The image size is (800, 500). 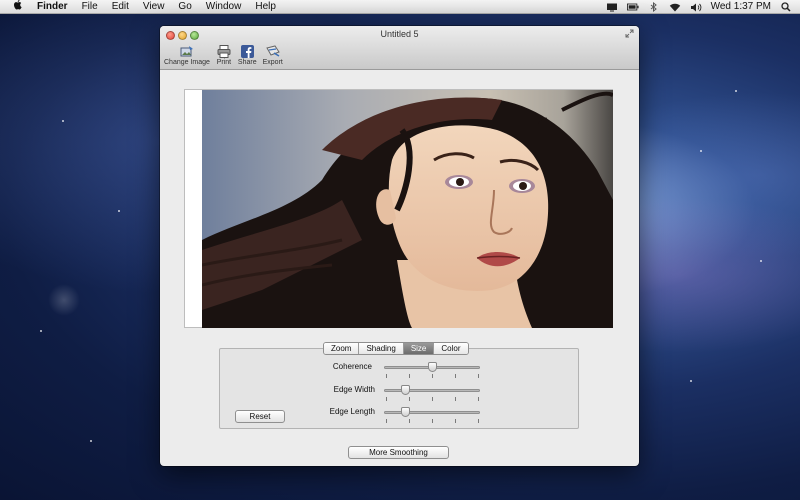 What do you see at coordinates (381, 348) in the screenshot?
I see `tab-shading: Shading` at bounding box center [381, 348].